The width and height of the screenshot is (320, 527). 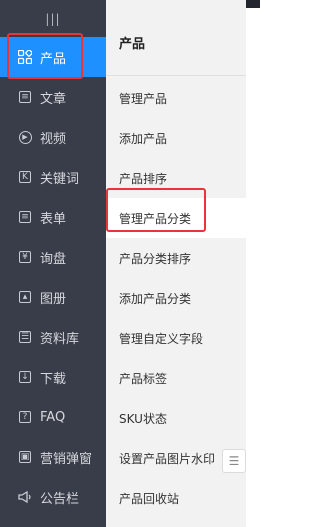 I want to click on sidebar-item-label: 视频, so click(x=53, y=139).